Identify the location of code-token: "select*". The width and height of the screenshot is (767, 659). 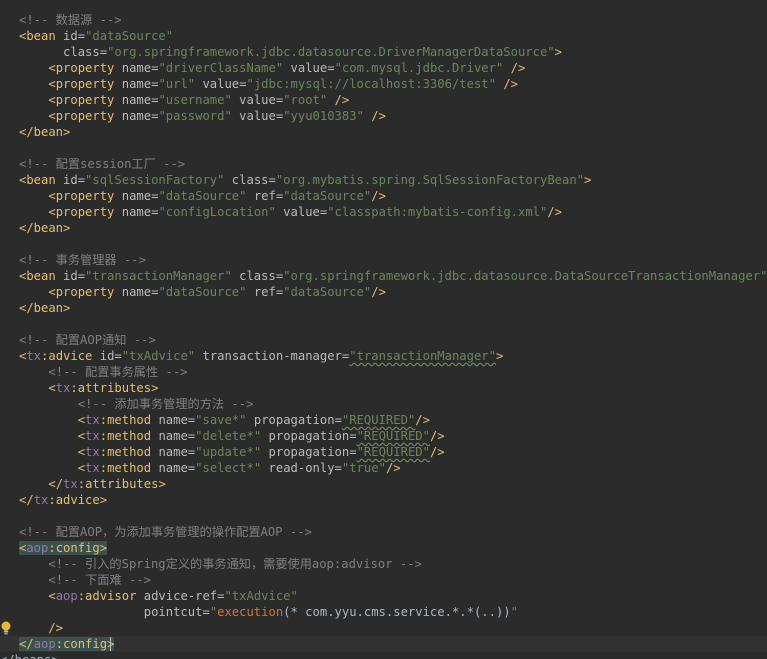
(228, 468).